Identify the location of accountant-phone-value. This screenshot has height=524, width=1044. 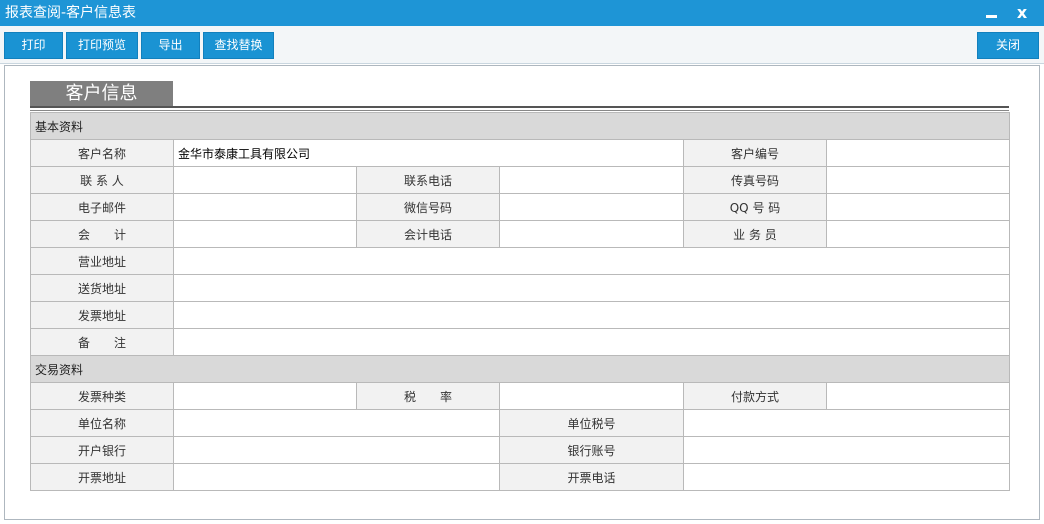
(591, 234).